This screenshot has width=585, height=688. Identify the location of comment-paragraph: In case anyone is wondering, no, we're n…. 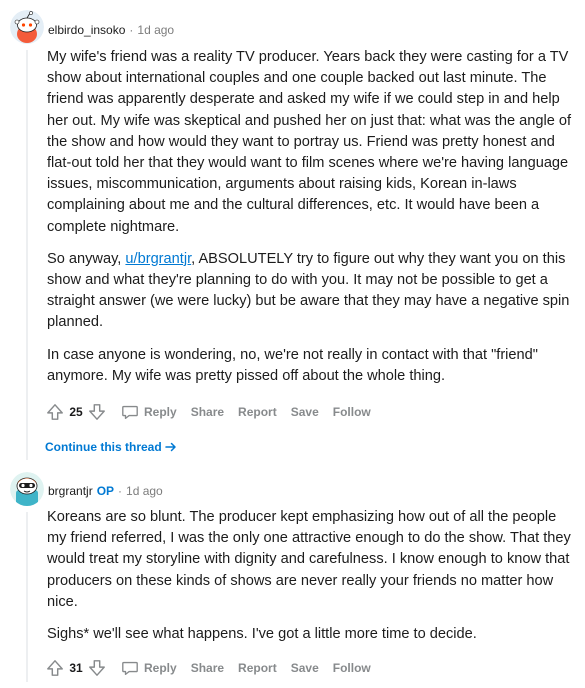
(292, 365).